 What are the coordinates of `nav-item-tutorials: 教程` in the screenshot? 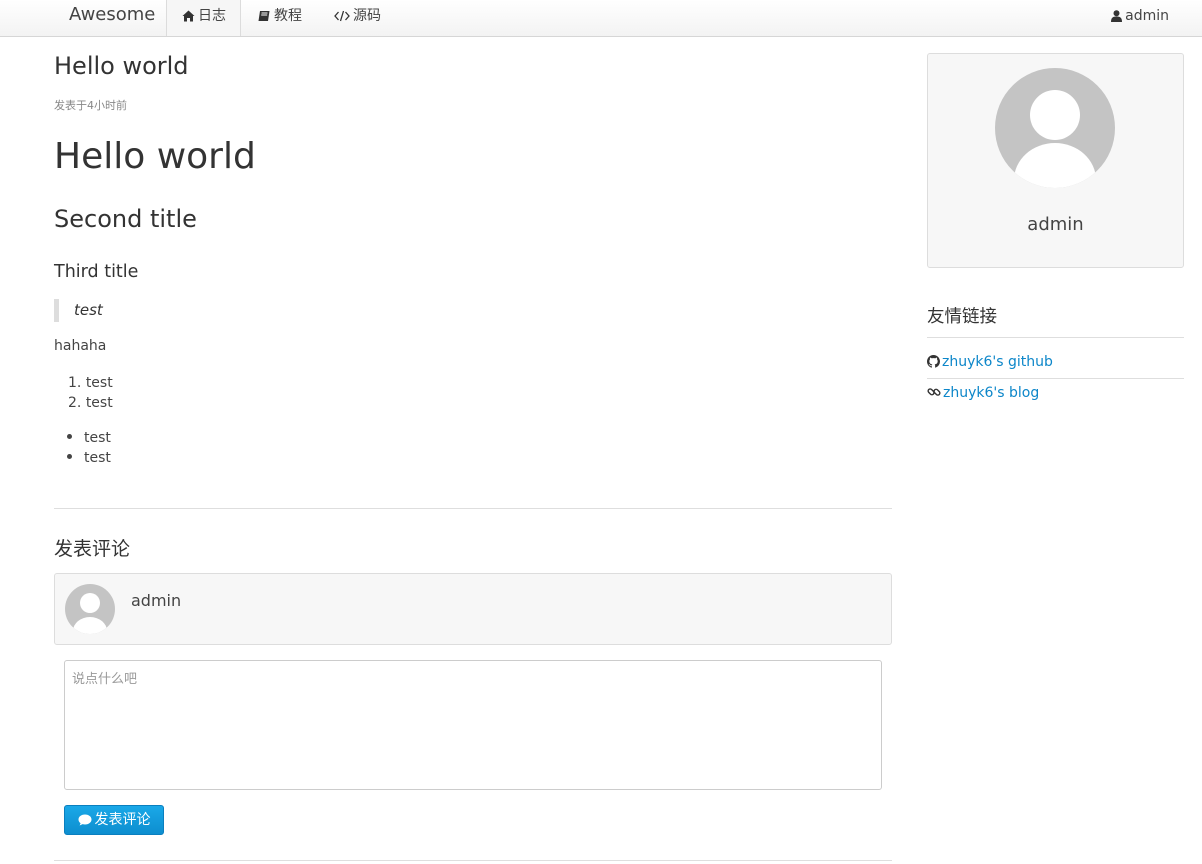 It's located at (279, 18).